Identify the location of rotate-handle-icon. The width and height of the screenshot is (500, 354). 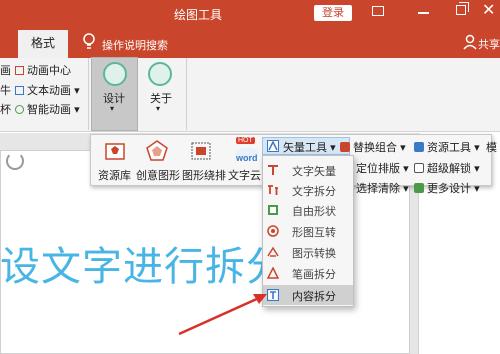
(15, 161).